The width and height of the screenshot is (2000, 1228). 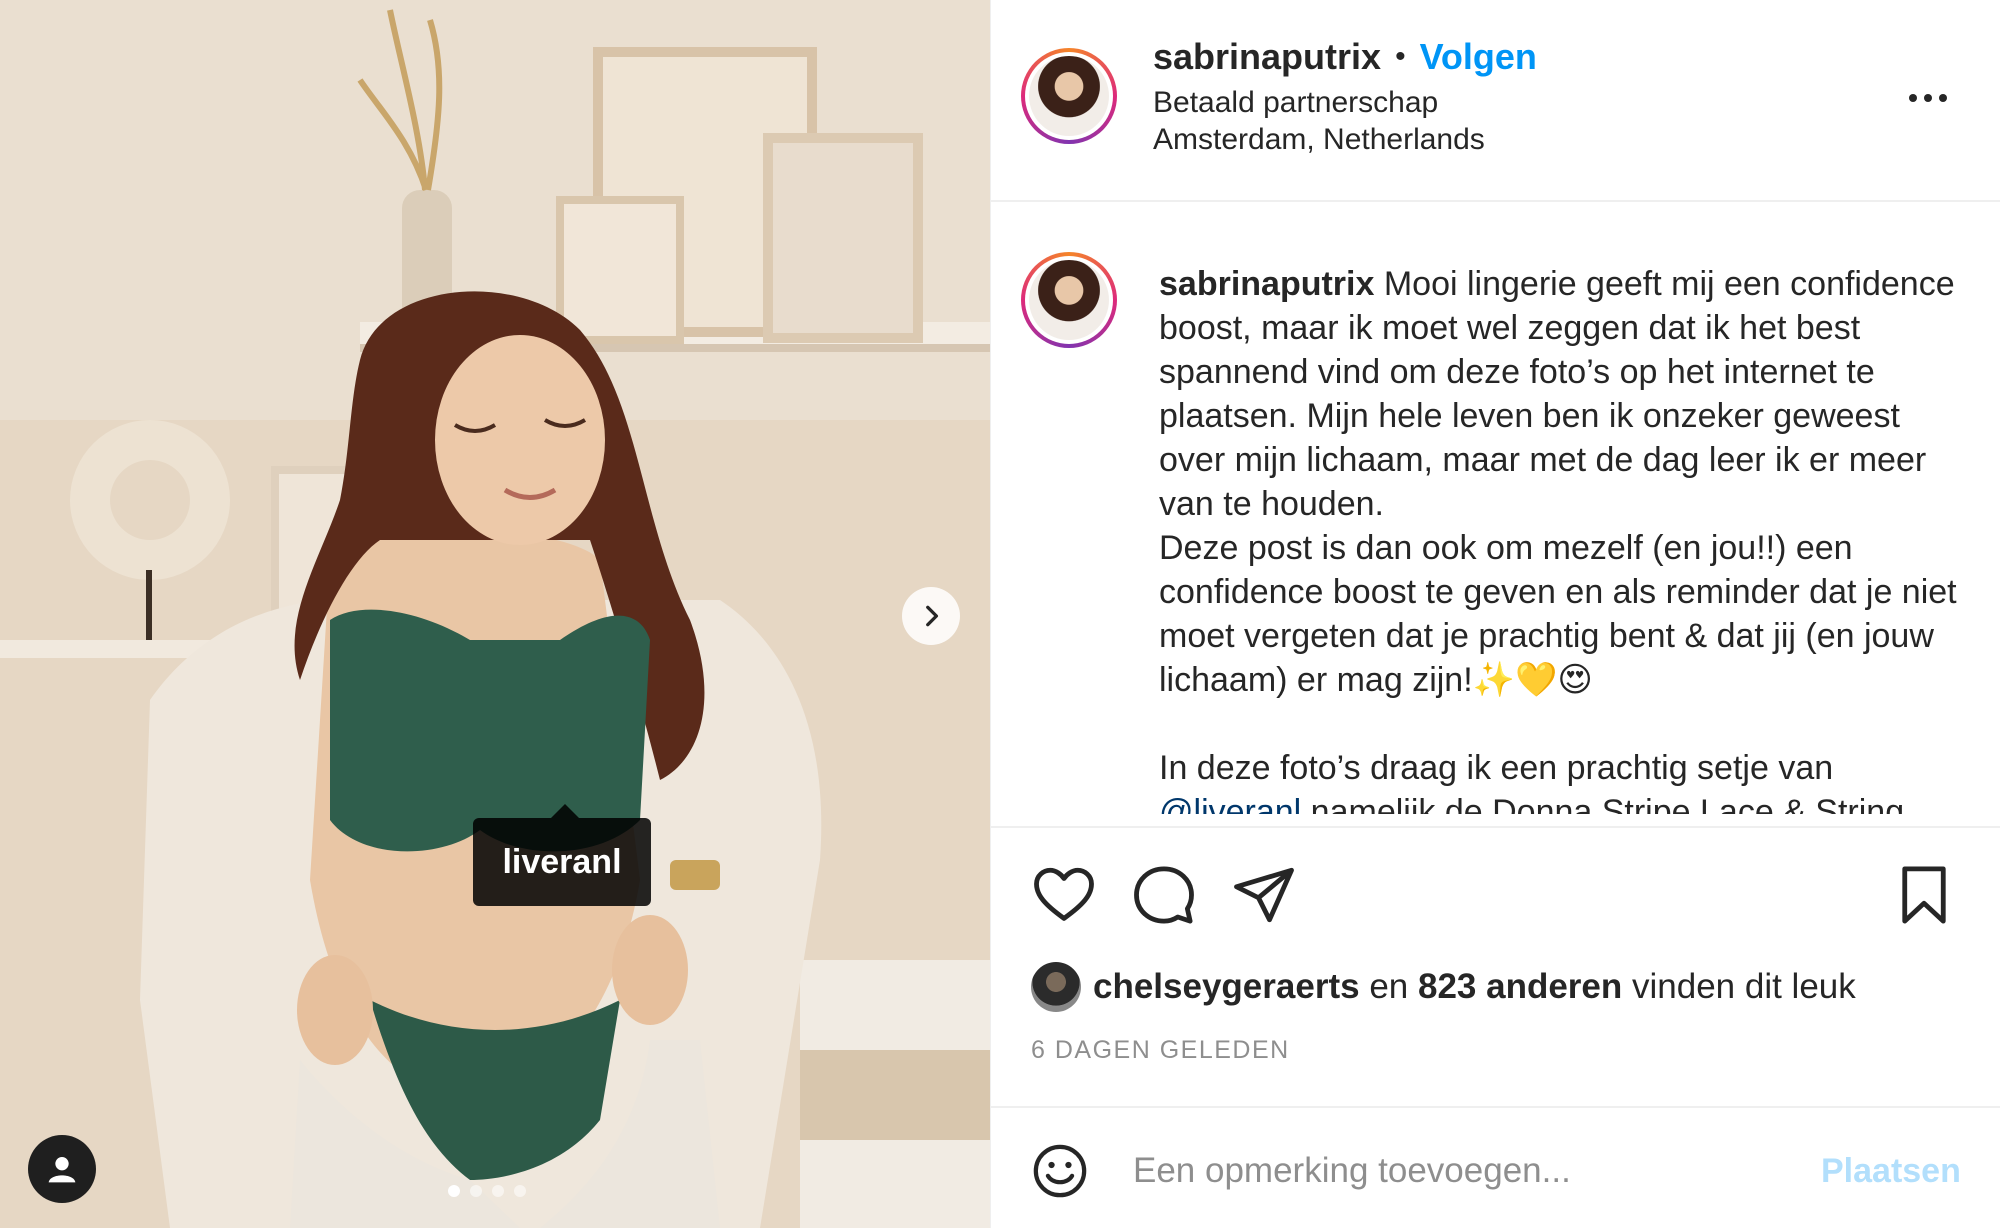 I want to click on author-avatar-image, so click(x=1069, y=96).